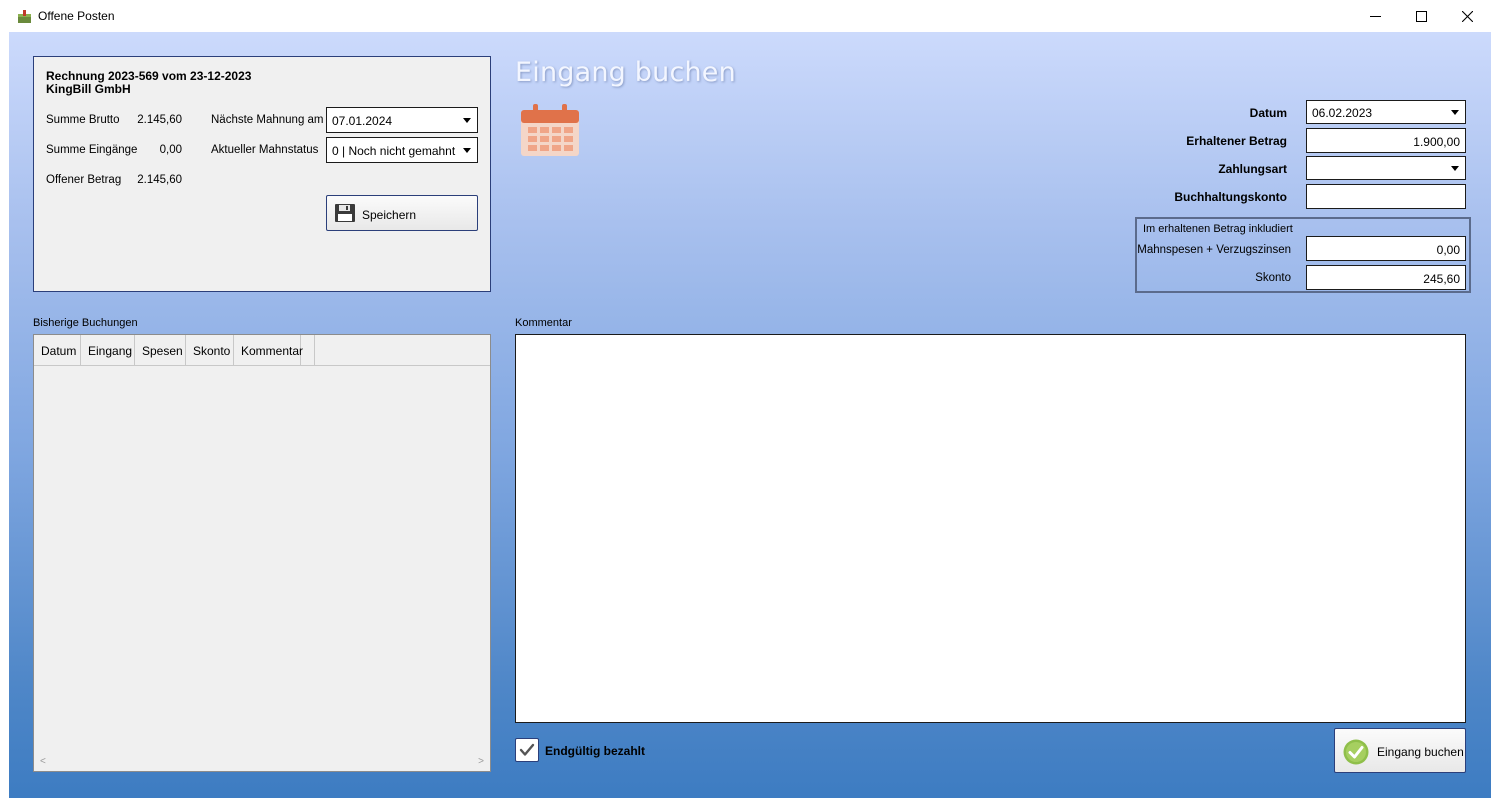  What do you see at coordinates (265, 150) in the screenshot?
I see `mahnstatus-label: Aktueller Mahnstatus` at bounding box center [265, 150].